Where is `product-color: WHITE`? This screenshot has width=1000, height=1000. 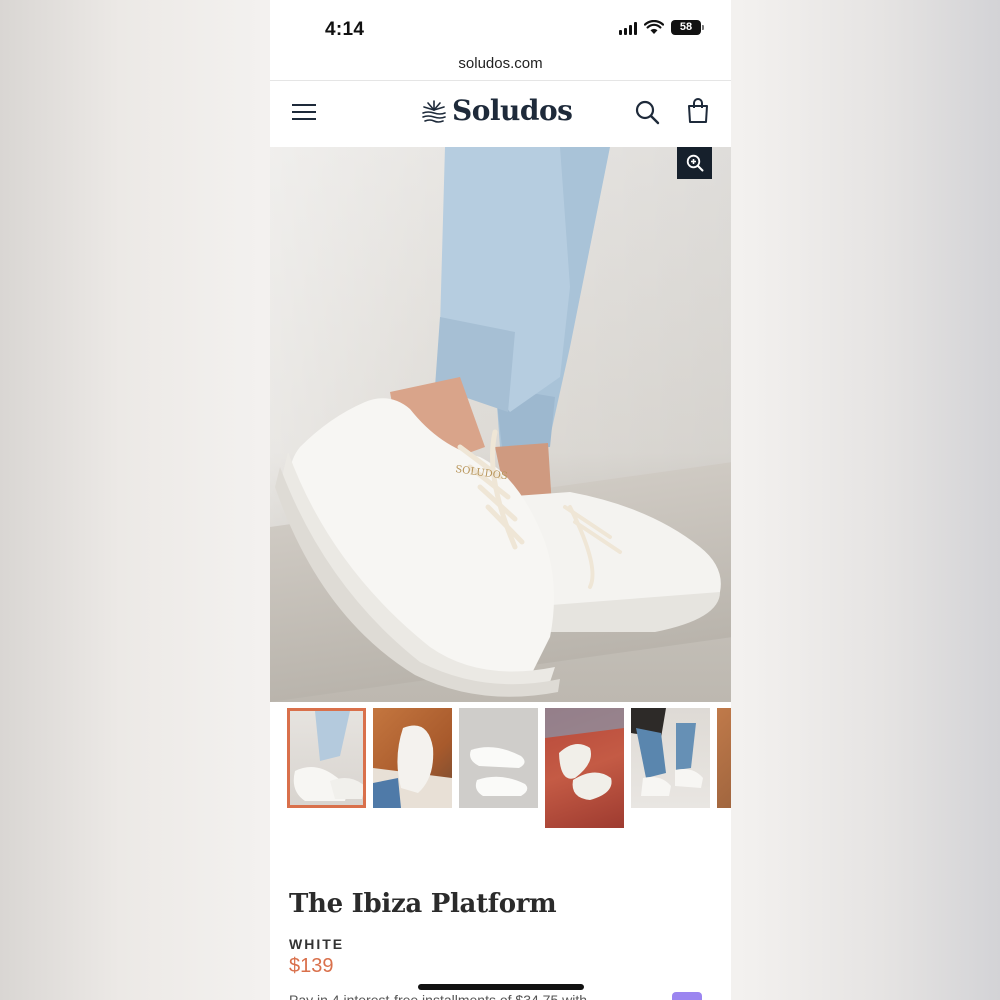 product-color: WHITE is located at coordinates (317, 944).